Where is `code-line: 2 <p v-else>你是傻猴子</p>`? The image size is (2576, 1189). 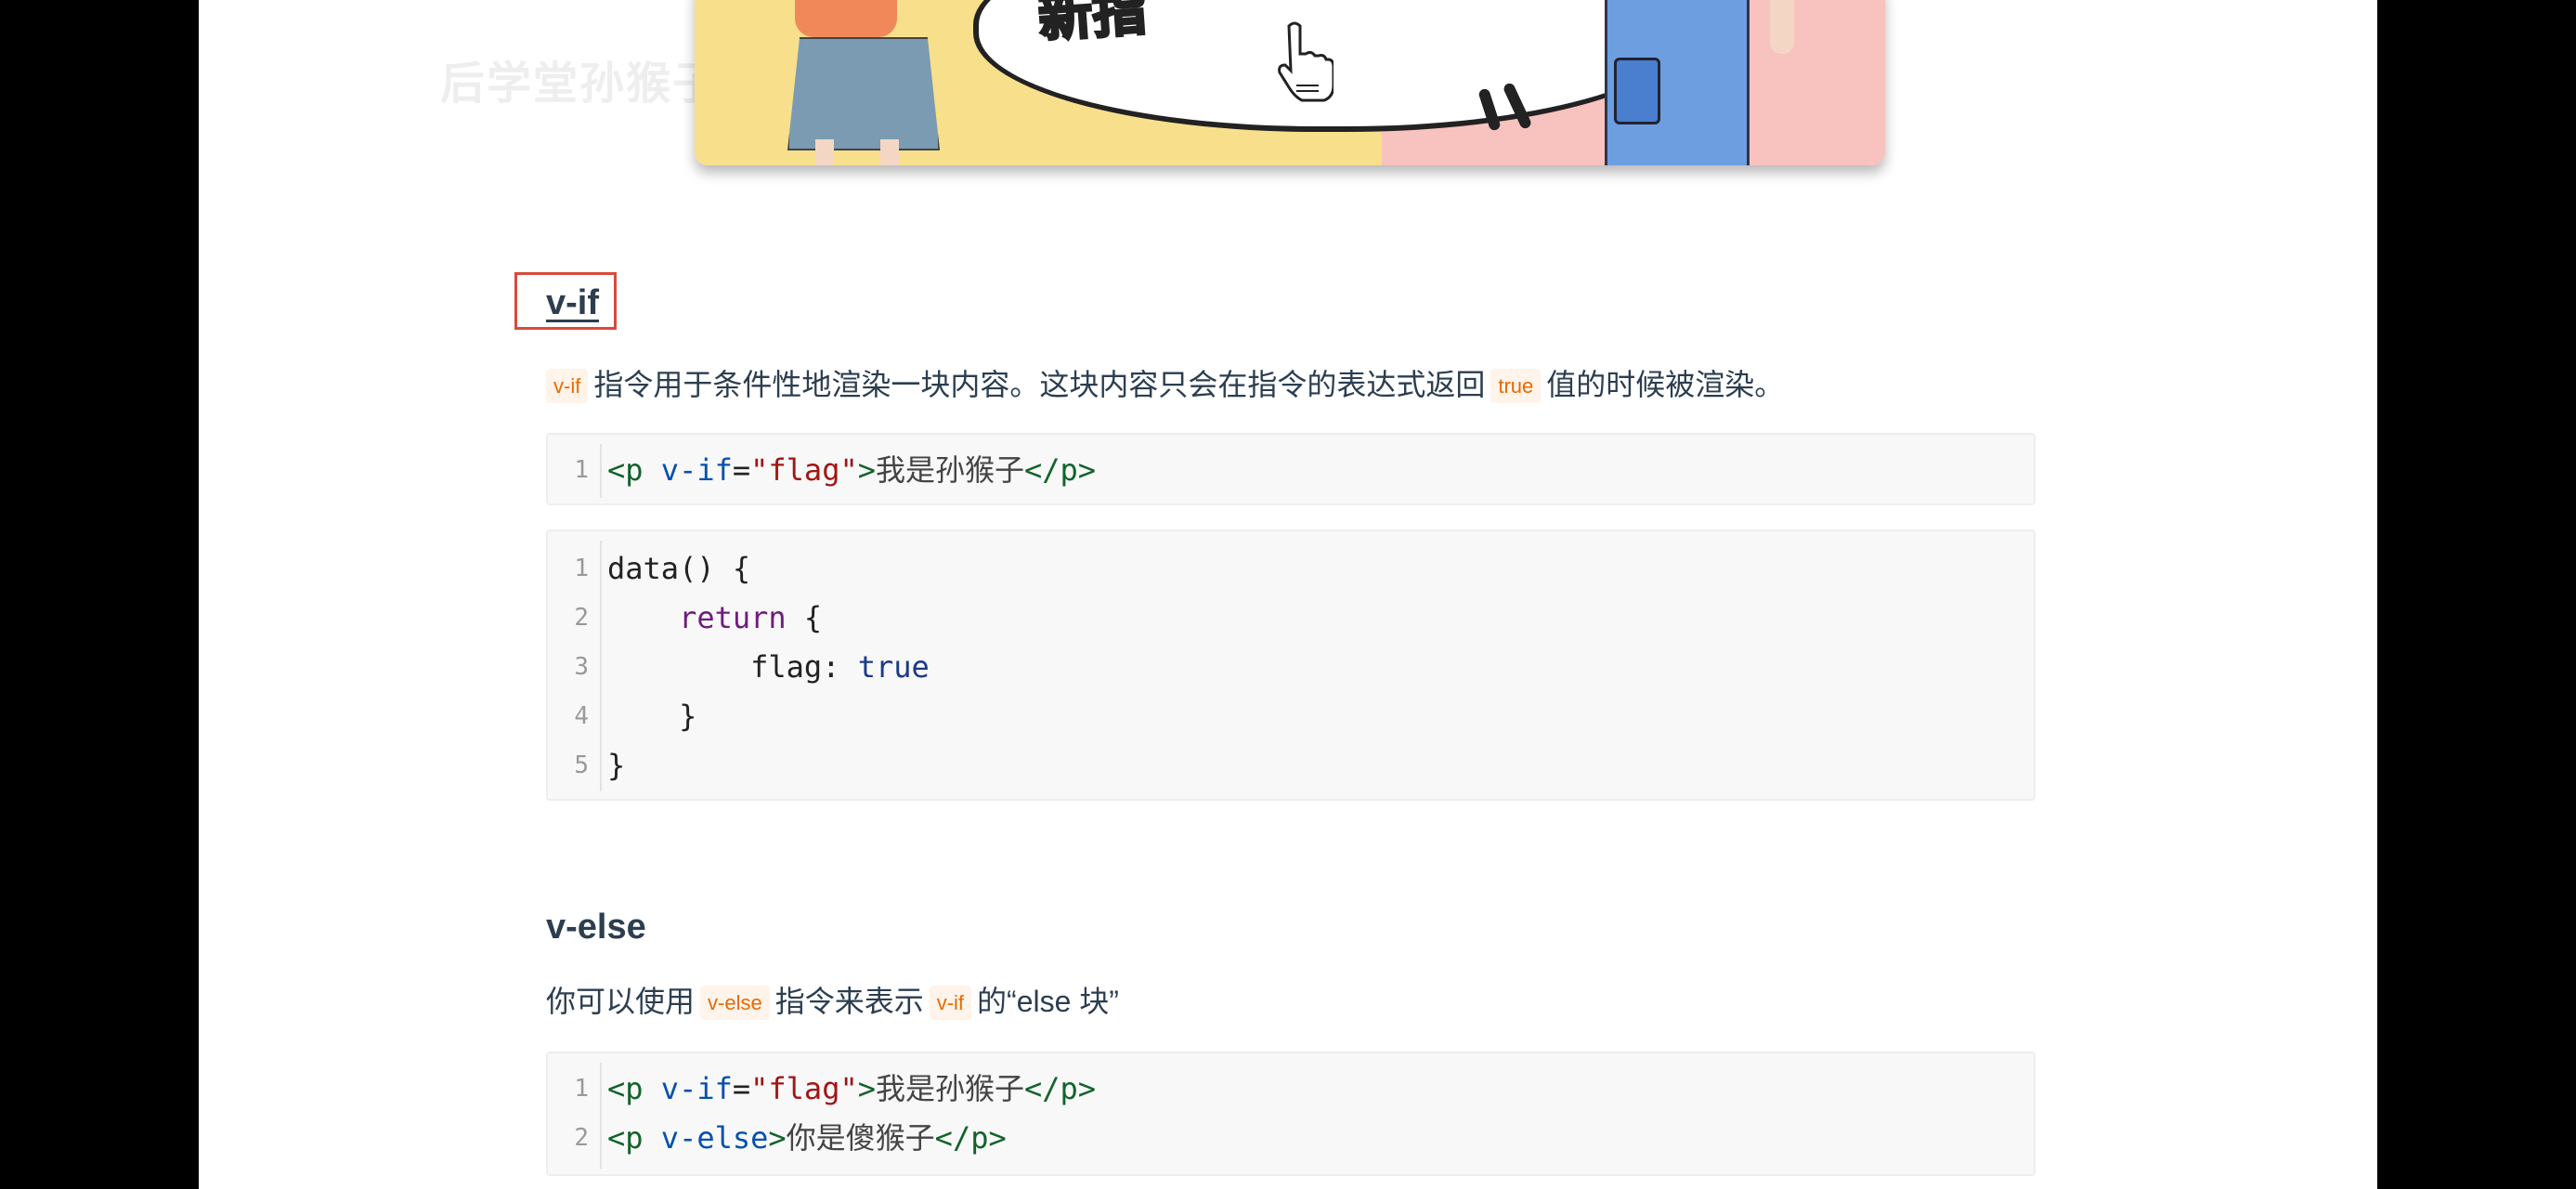
code-line: 2 <p v-else>你是傻猴子</p> is located at coordinates (1291, 1139).